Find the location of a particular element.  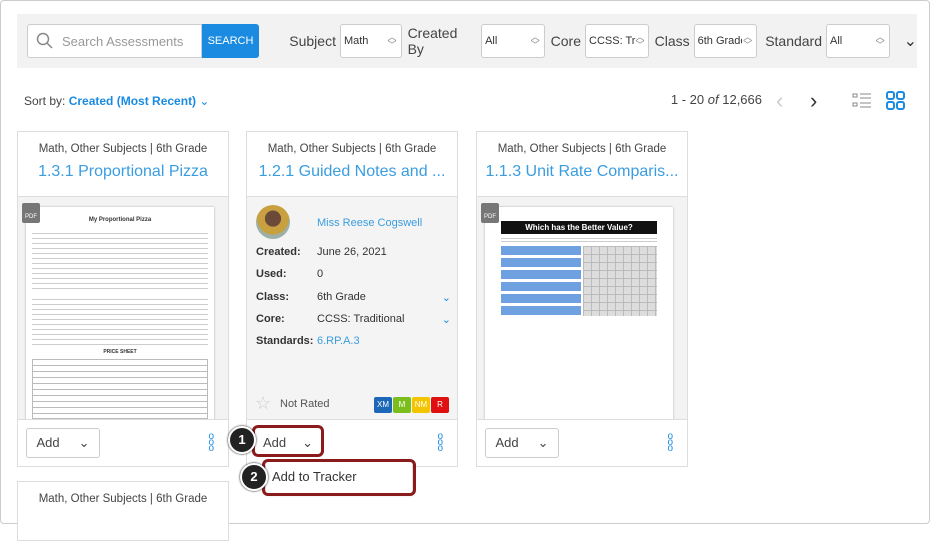

document-page: My Proportional Pizza PRICE SHEET is located at coordinates (120, 313).